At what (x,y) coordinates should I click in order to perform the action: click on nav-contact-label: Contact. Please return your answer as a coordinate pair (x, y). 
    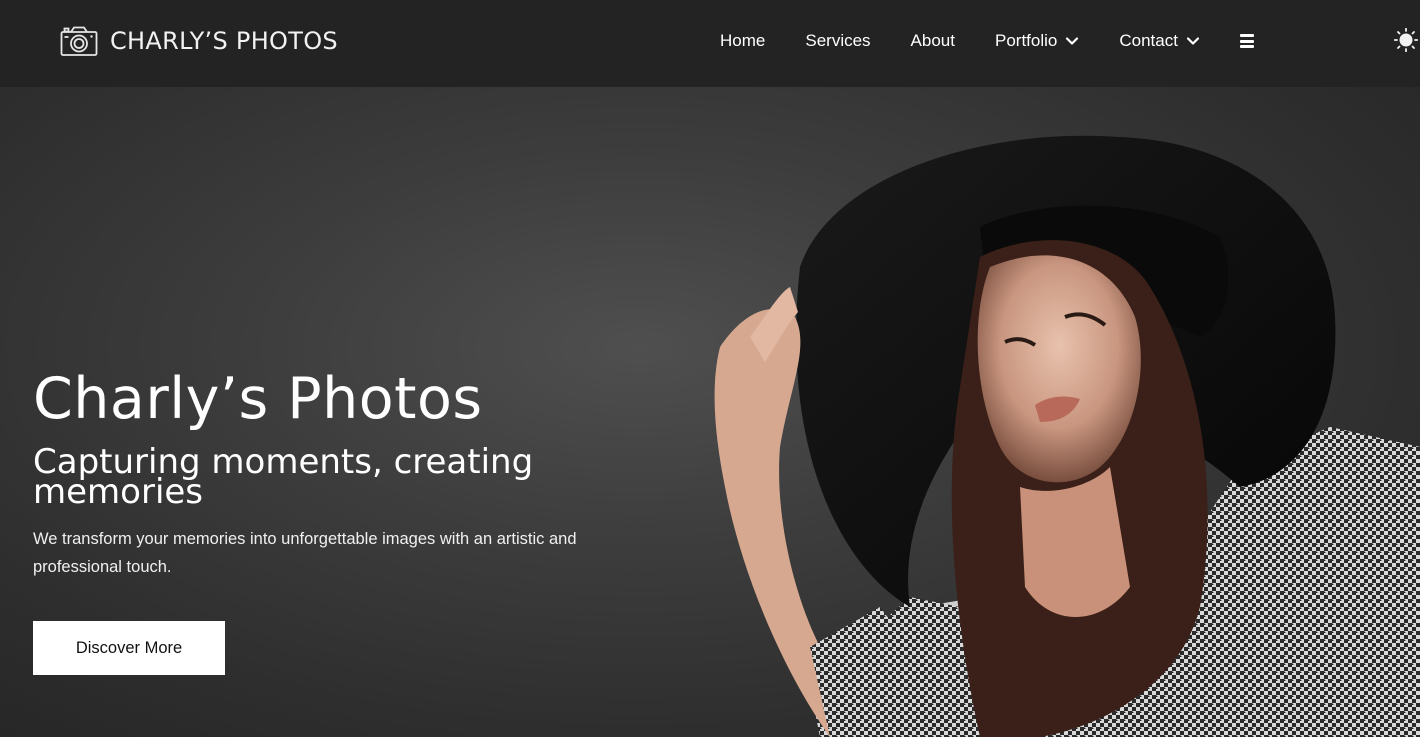
    Looking at the image, I should click on (1148, 40).